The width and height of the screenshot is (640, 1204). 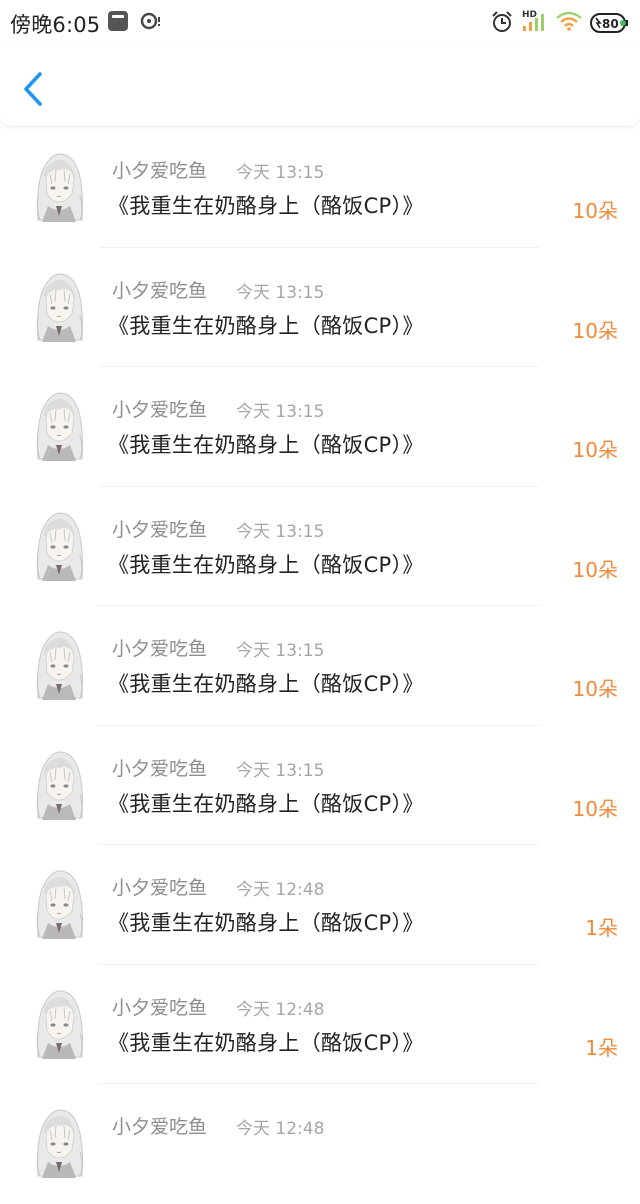 What do you see at coordinates (535, 23) in the screenshot?
I see `signal-icon: HD` at bounding box center [535, 23].